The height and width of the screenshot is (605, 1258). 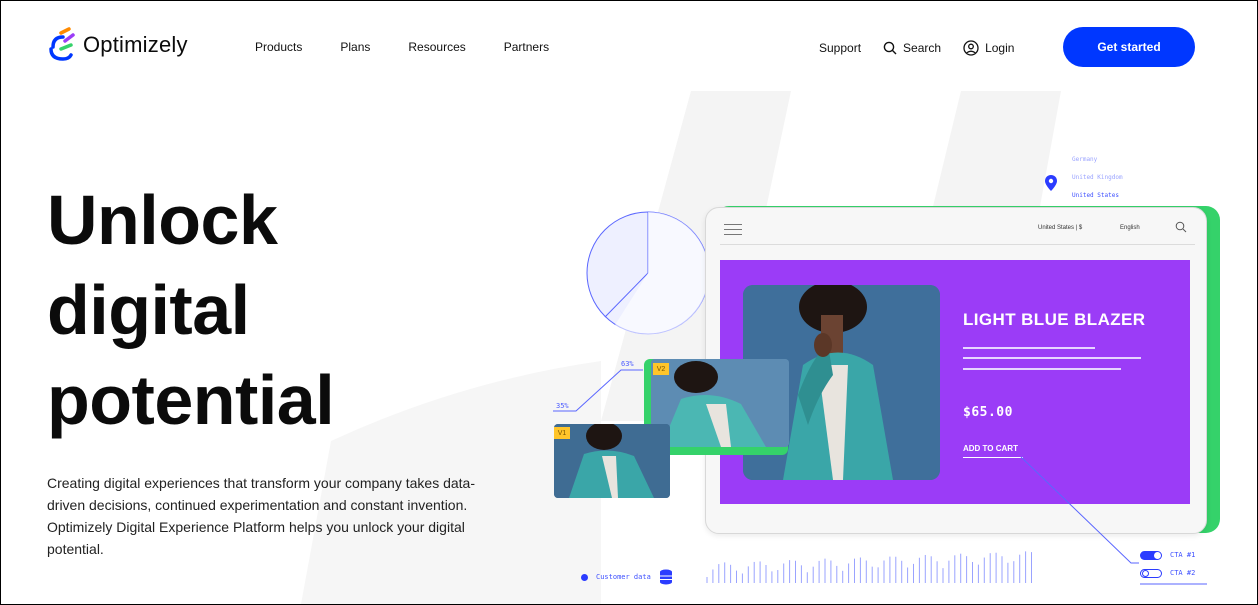 What do you see at coordinates (1151, 573) in the screenshot?
I see `toggle-off-icon` at bounding box center [1151, 573].